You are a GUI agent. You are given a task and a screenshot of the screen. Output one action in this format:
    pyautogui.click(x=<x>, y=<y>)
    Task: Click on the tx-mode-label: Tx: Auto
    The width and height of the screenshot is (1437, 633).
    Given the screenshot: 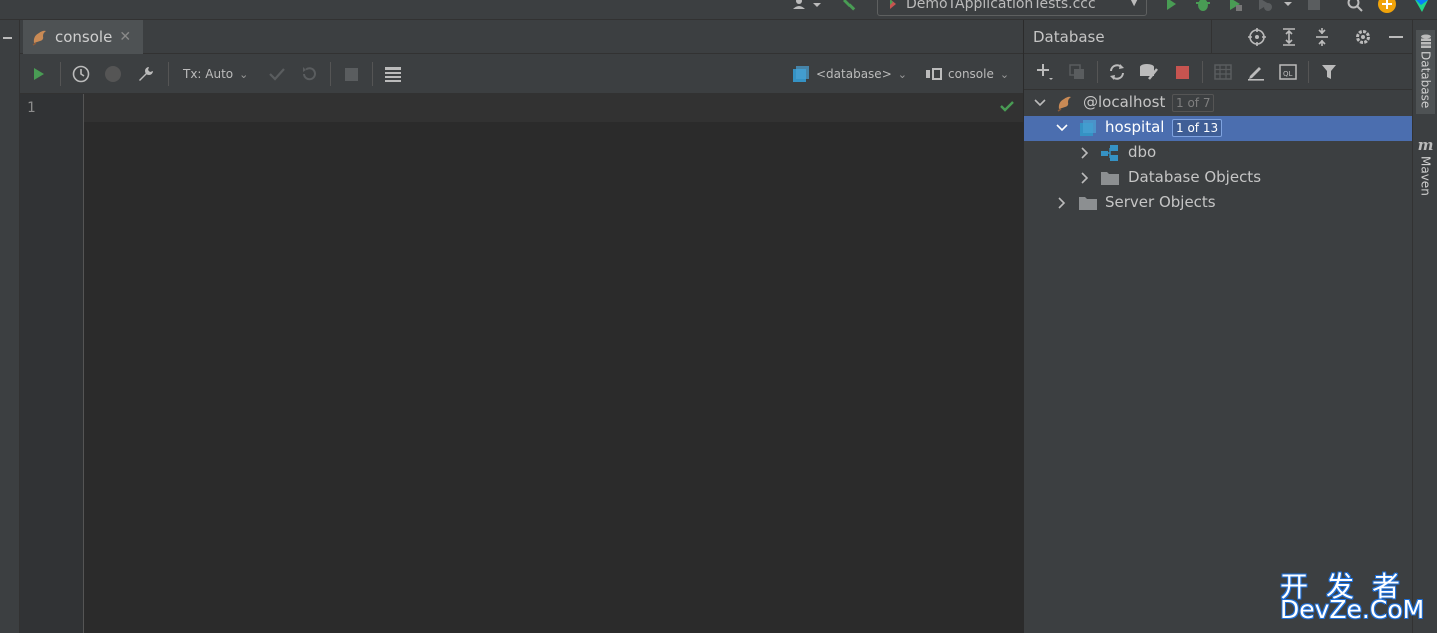 What is the action you would take?
    pyautogui.click(x=208, y=74)
    